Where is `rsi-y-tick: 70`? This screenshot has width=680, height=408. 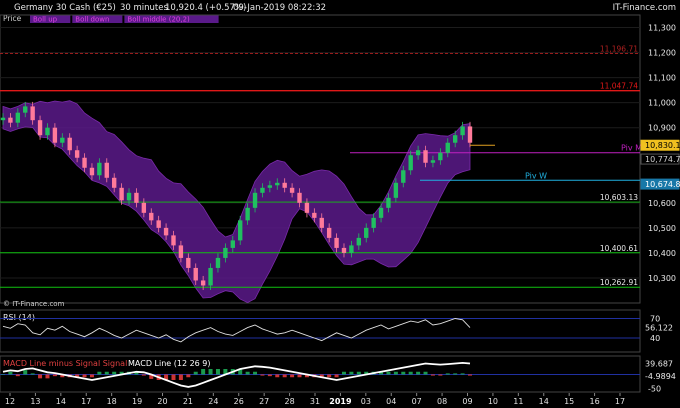
rsi-y-tick: 70 is located at coordinates (655, 319).